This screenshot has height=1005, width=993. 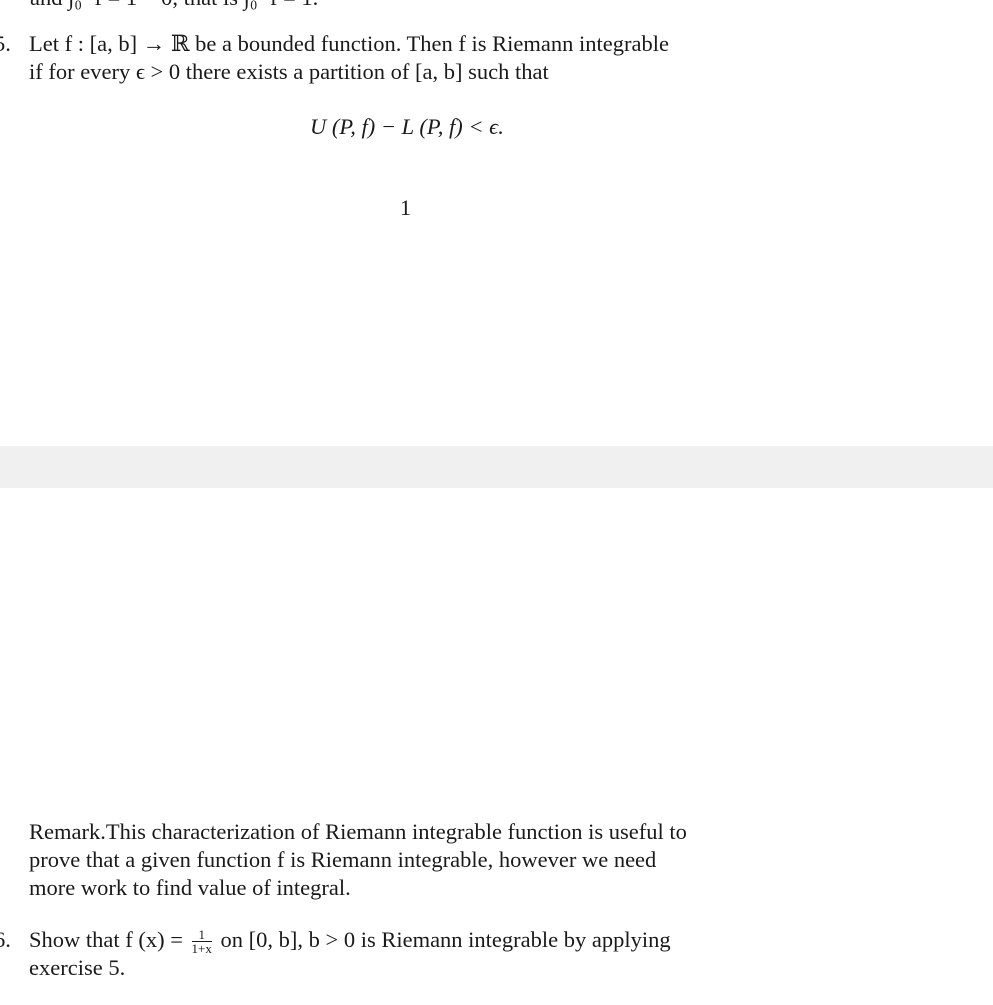 I want to click on display-equation: U (P, f) − L (P, f) < ϵ., so click(x=407, y=126).